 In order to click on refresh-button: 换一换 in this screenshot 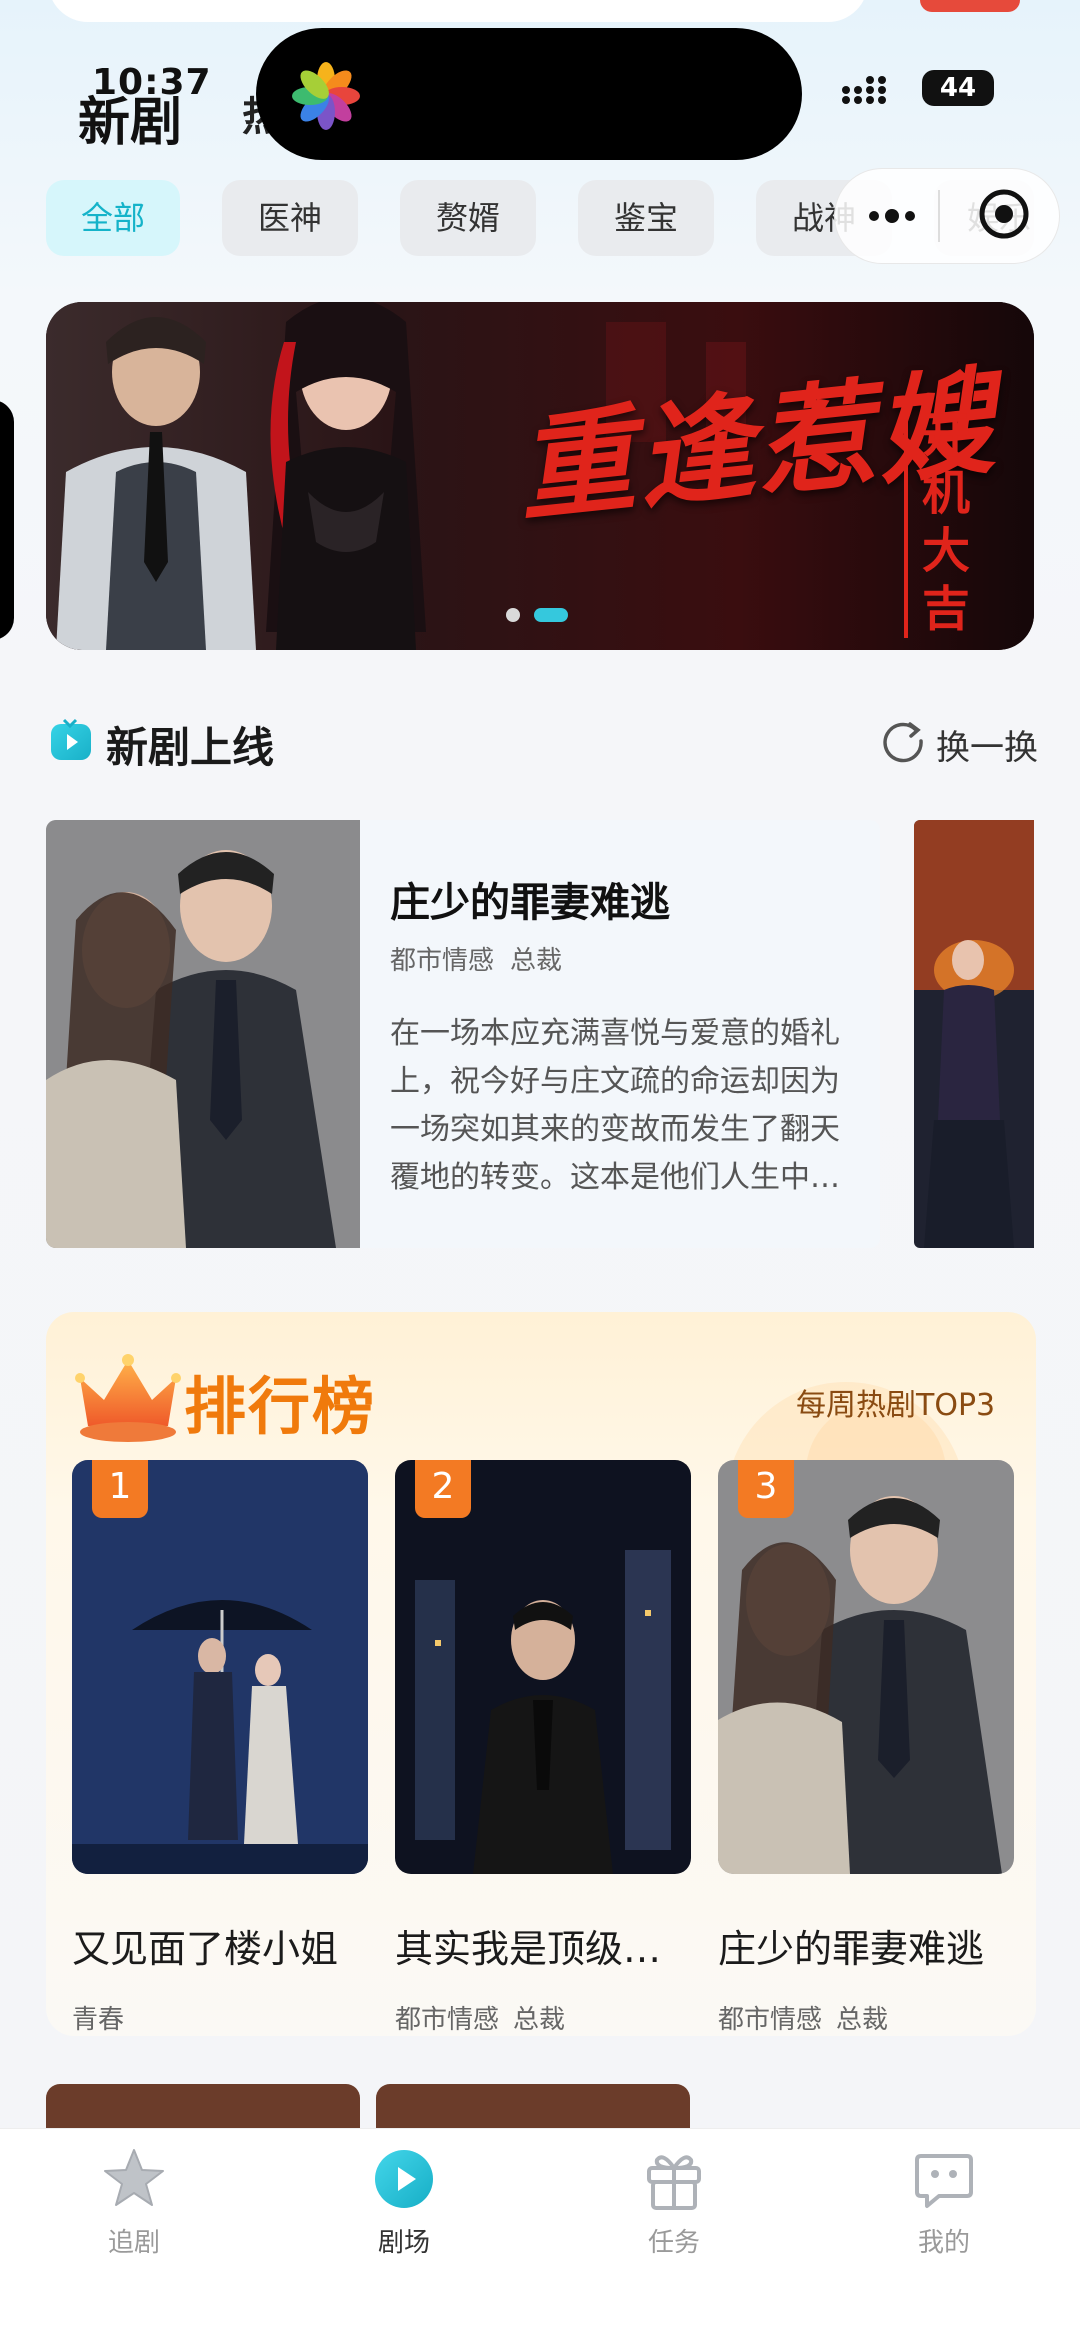, I will do `click(987, 744)`.